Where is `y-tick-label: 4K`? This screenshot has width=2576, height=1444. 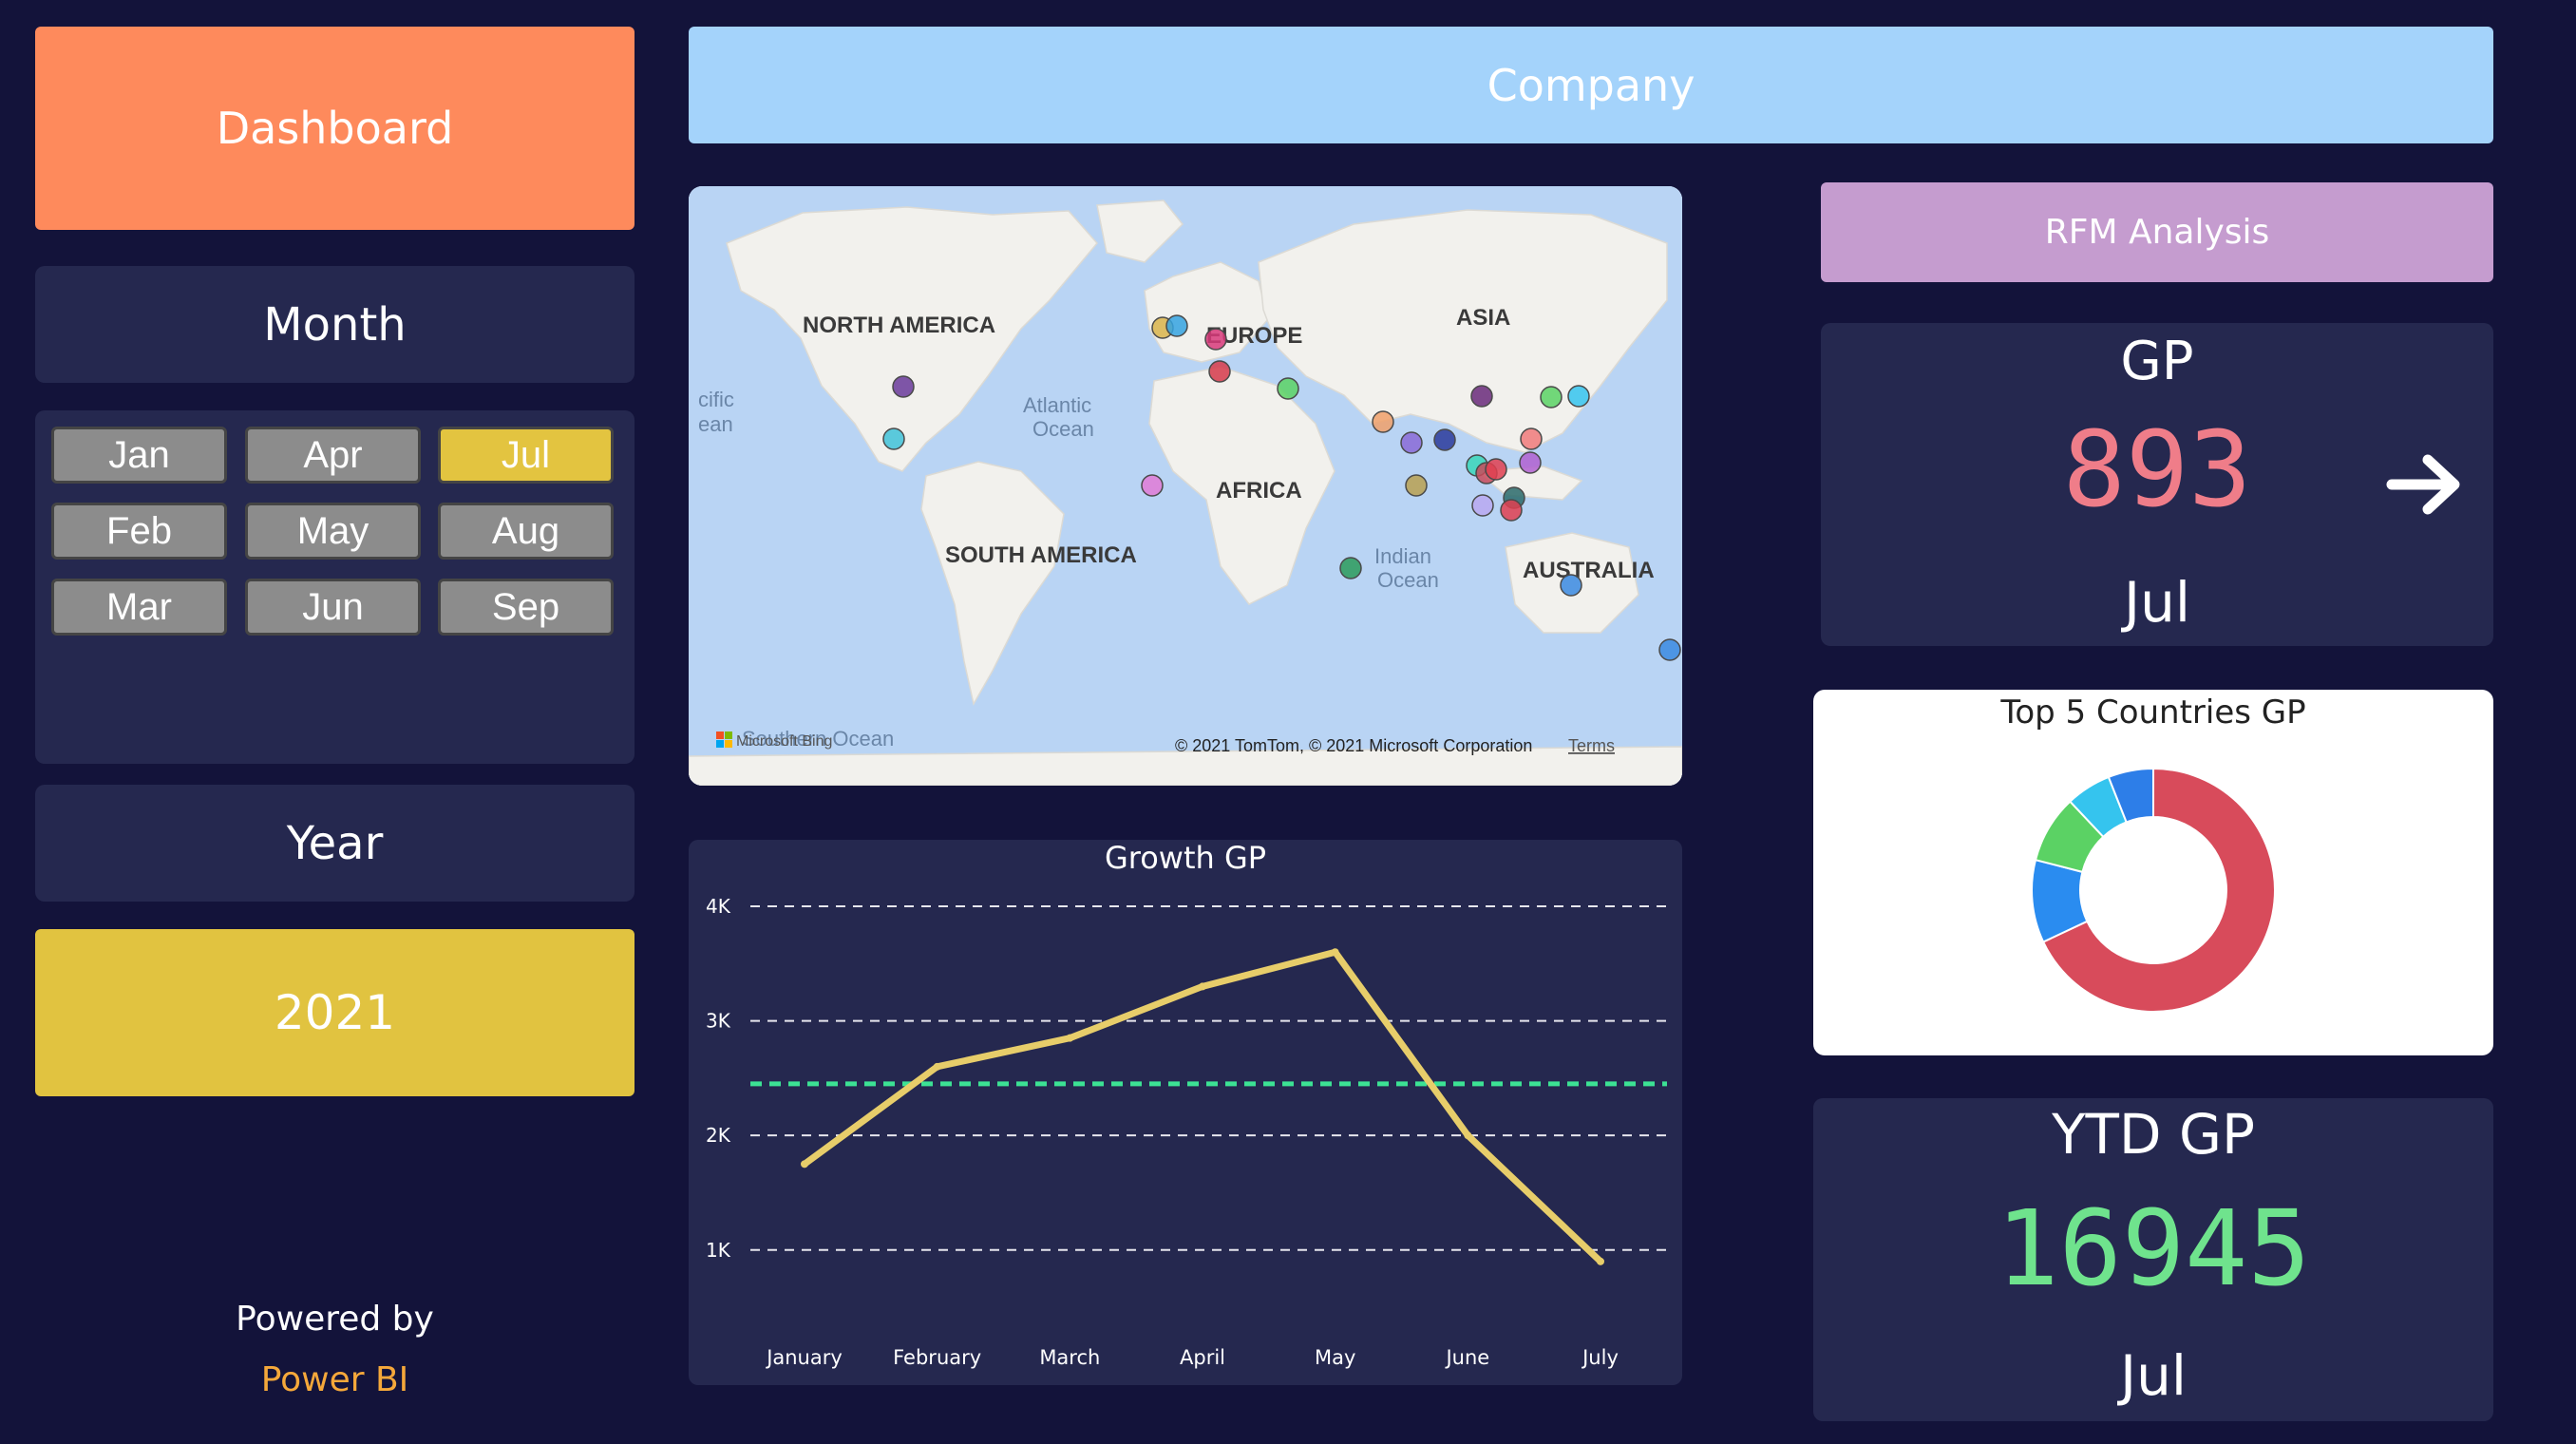
y-tick-label: 4K is located at coordinates (718, 906).